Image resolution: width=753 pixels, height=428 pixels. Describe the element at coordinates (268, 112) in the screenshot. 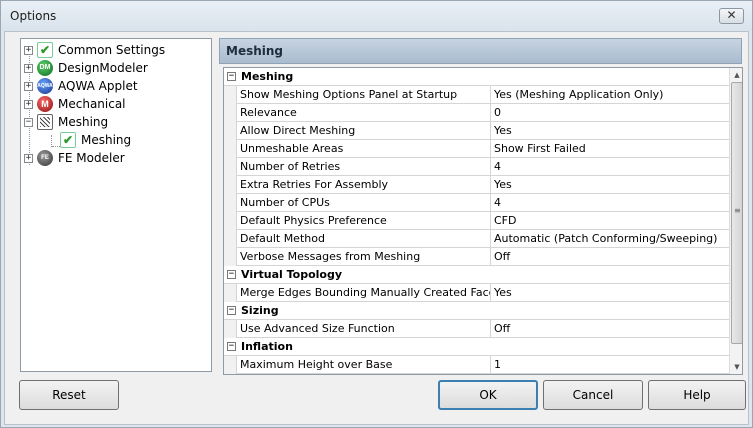

I see `property-name: Relevance` at that location.